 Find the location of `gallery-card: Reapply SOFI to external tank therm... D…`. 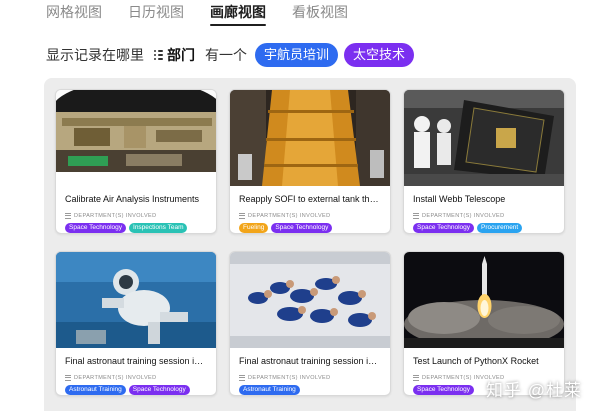

gallery-card: Reapply SOFI to external tank therm... D… is located at coordinates (310, 161).